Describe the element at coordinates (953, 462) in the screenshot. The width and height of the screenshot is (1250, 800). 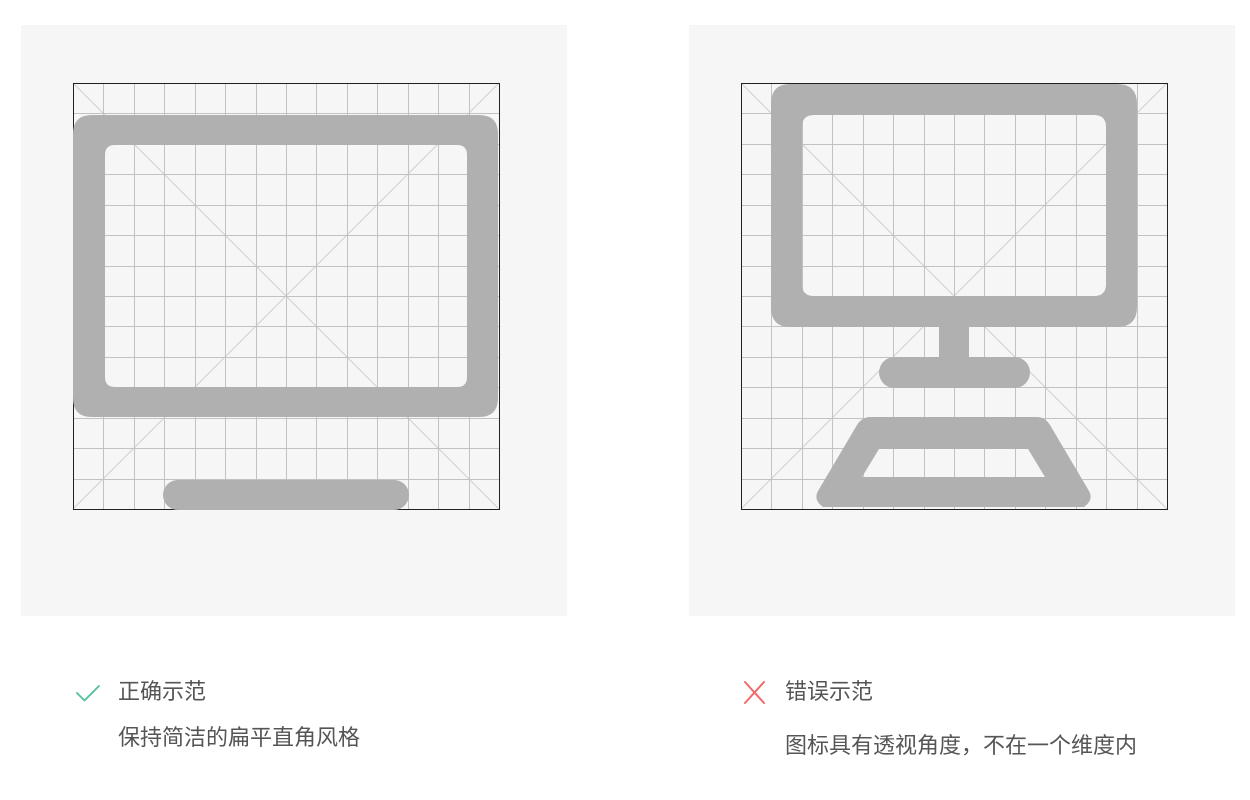
I see `keyboard-frame` at that location.